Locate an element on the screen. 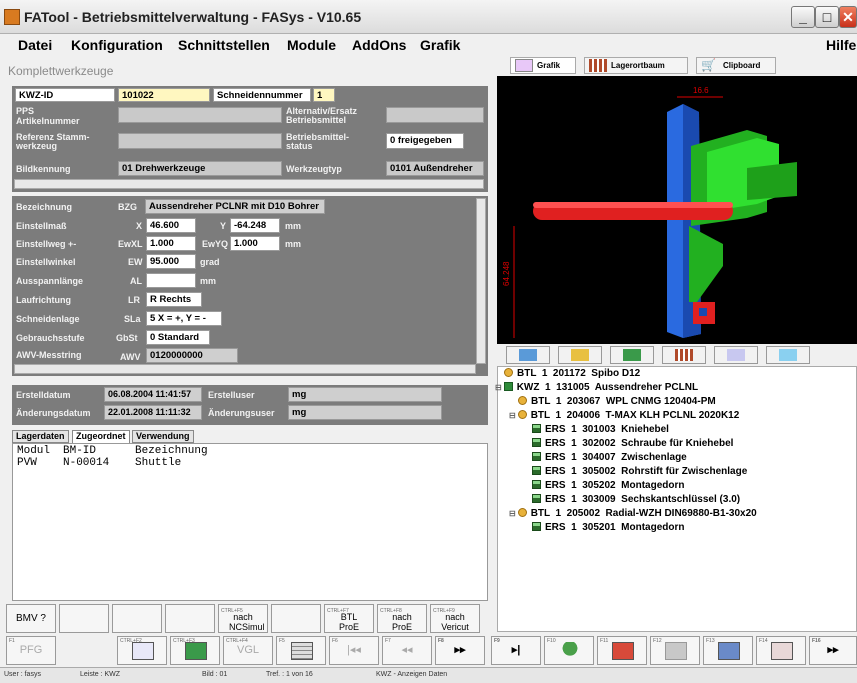  toolbar-first: F6 |◂◂ is located at coordinates (354, 650).